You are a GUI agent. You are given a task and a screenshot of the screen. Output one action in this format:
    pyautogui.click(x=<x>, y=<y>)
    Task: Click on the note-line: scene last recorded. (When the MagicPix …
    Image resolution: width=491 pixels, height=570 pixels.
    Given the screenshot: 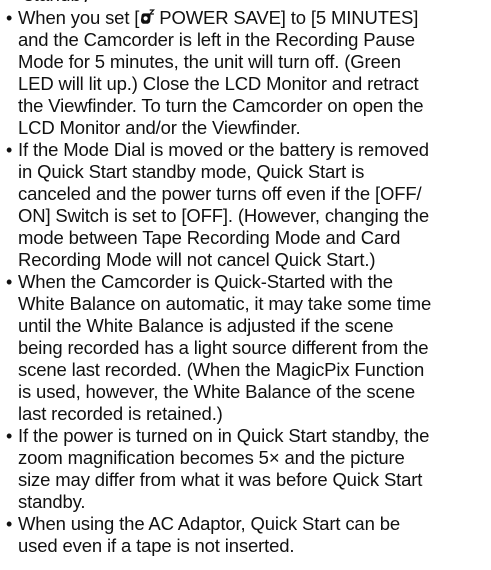 What is the action you would take?
    pyautogui.click(x=221, y=369)
    